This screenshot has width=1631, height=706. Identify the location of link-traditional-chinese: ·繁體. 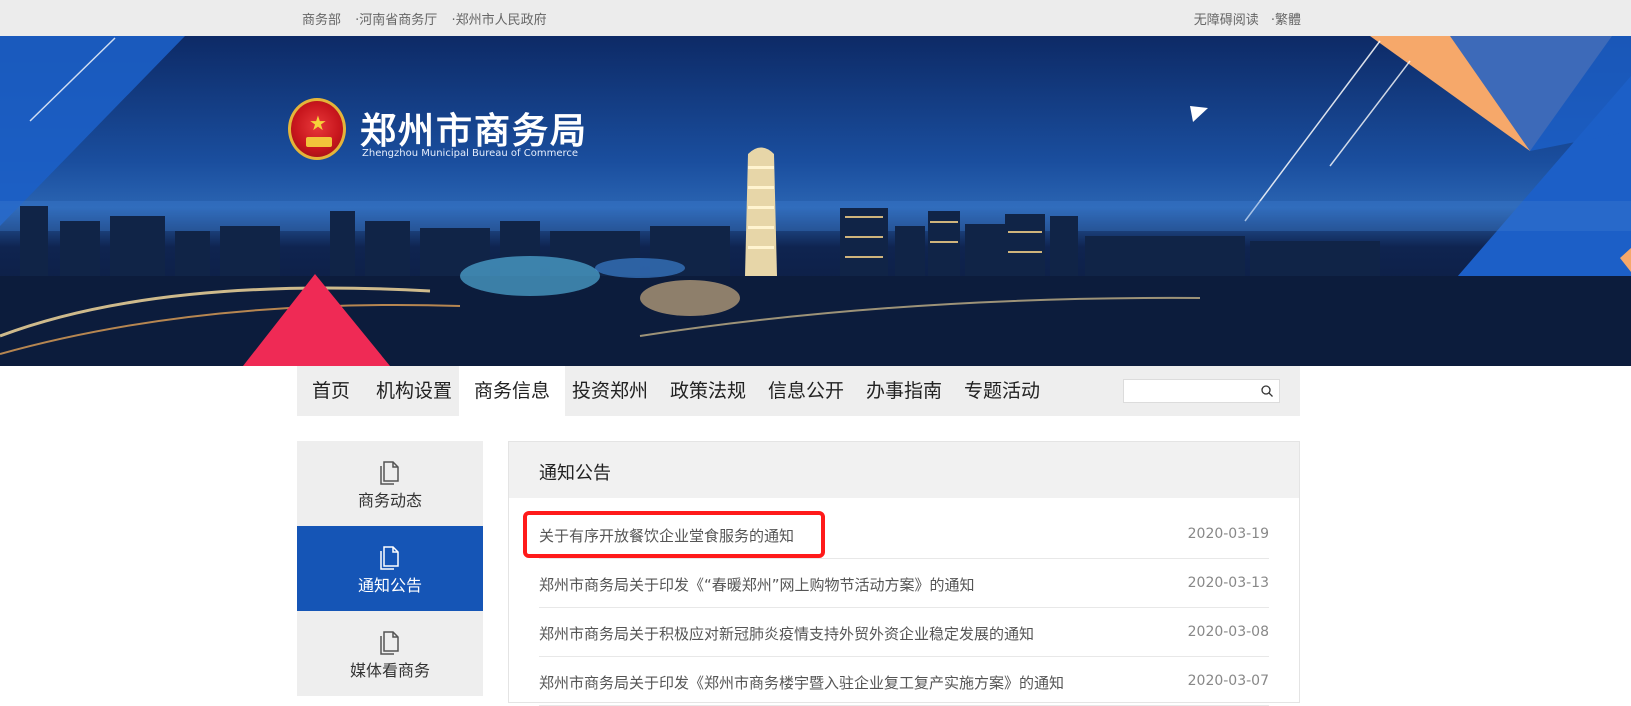
(1286, 20).